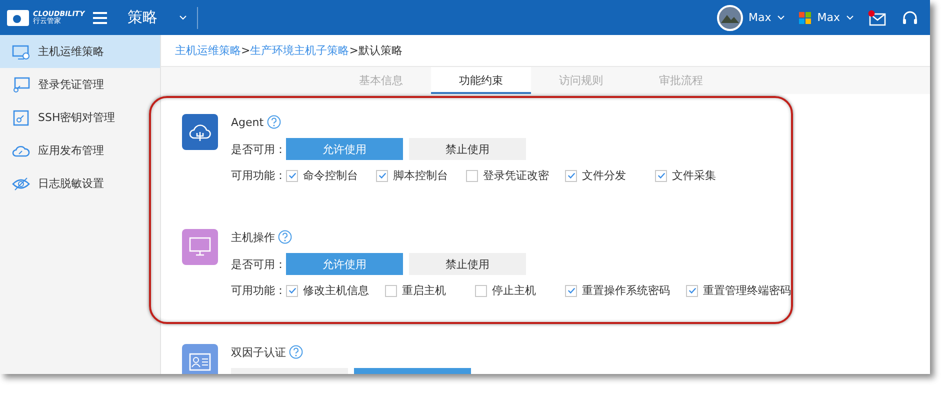 This screenshot has width=944, height=404. I want to click on sidebar-item: 应用发布管理, so click(80, 150).